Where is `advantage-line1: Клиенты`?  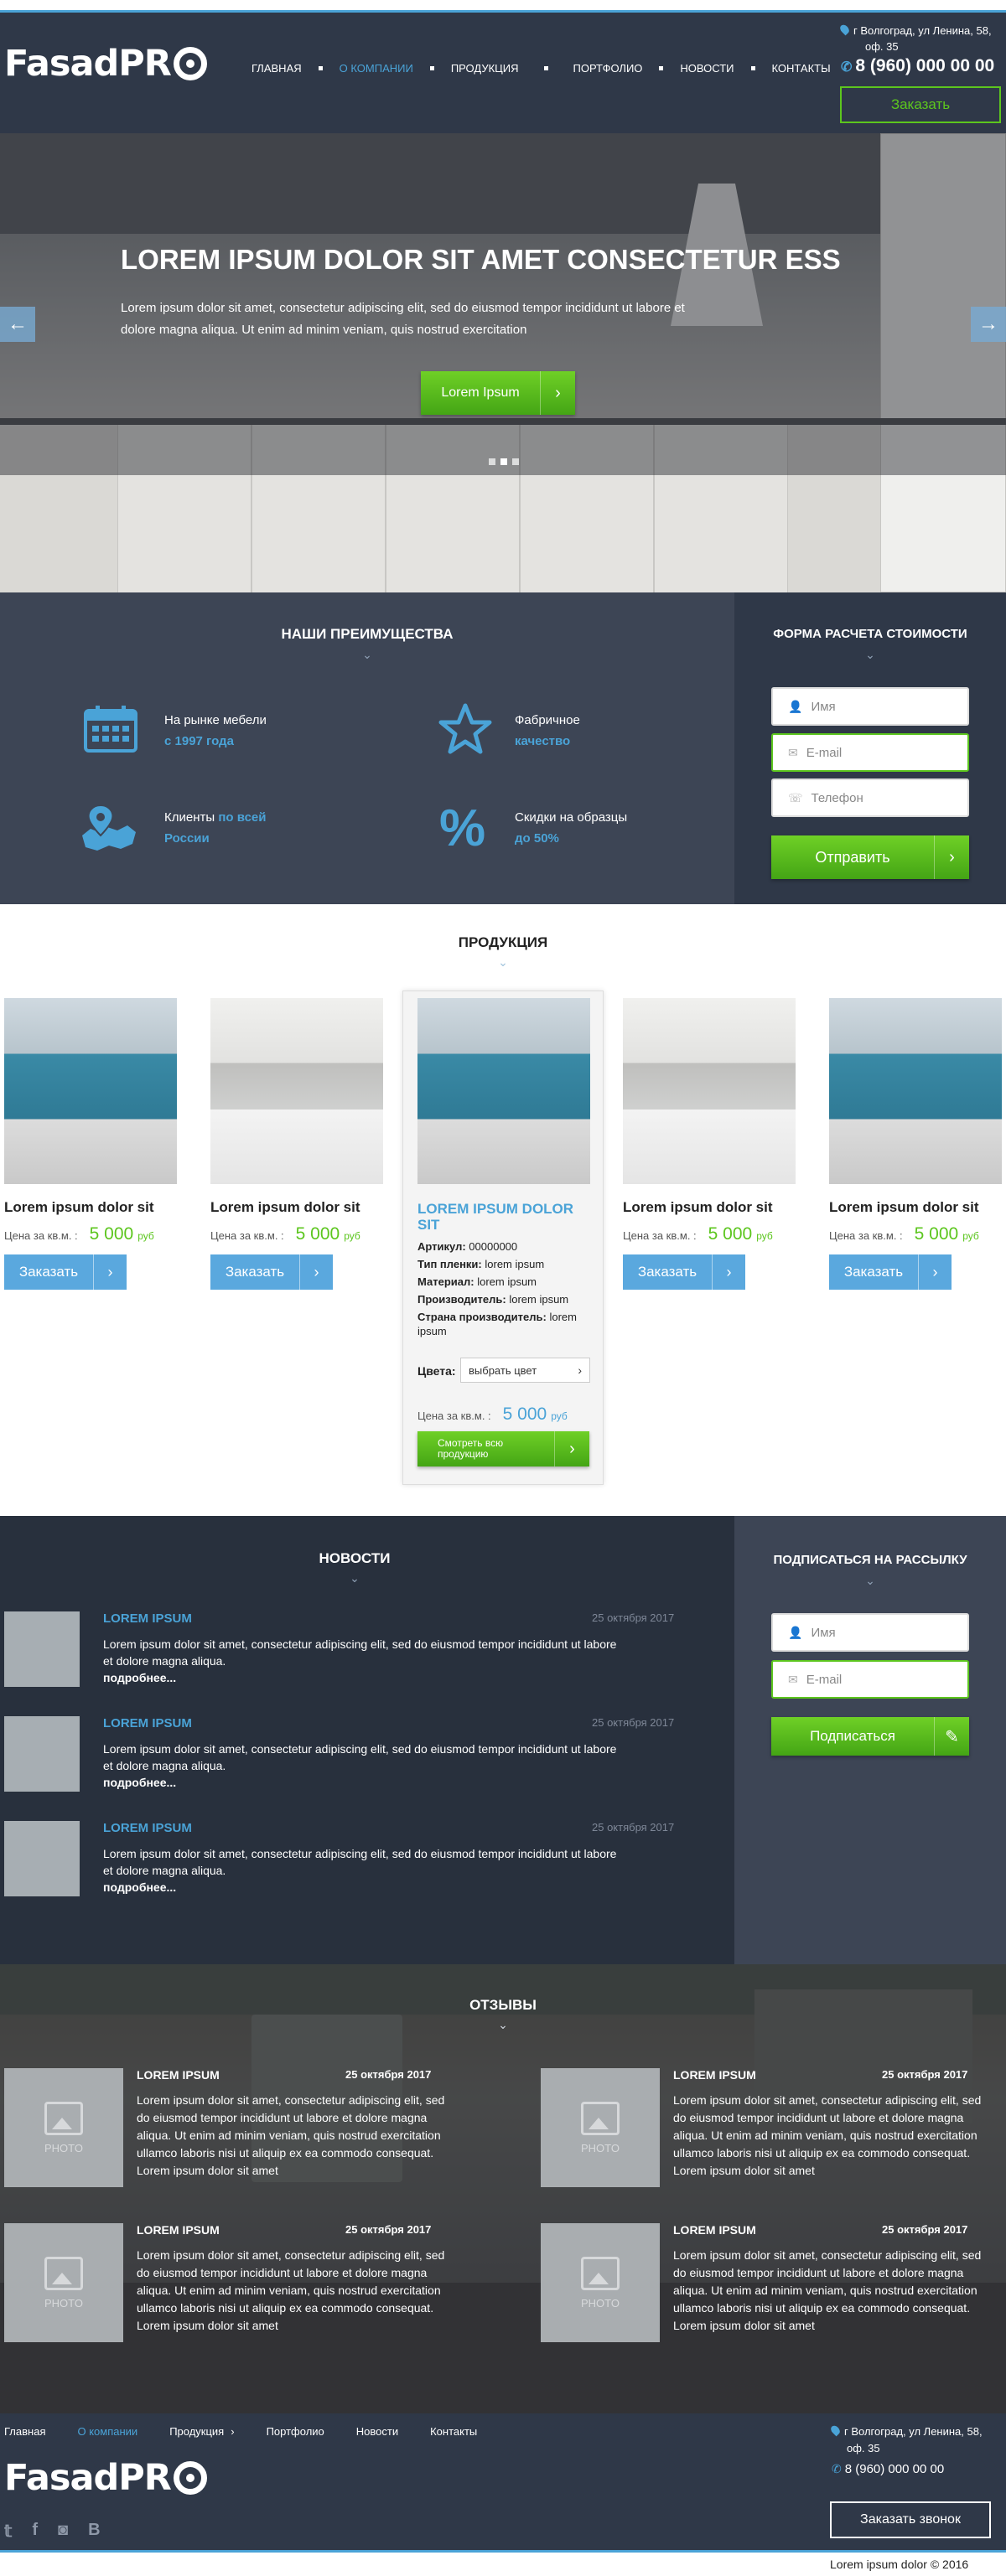
advantage-line1: Клиенты is located at coordinates (191, 817).